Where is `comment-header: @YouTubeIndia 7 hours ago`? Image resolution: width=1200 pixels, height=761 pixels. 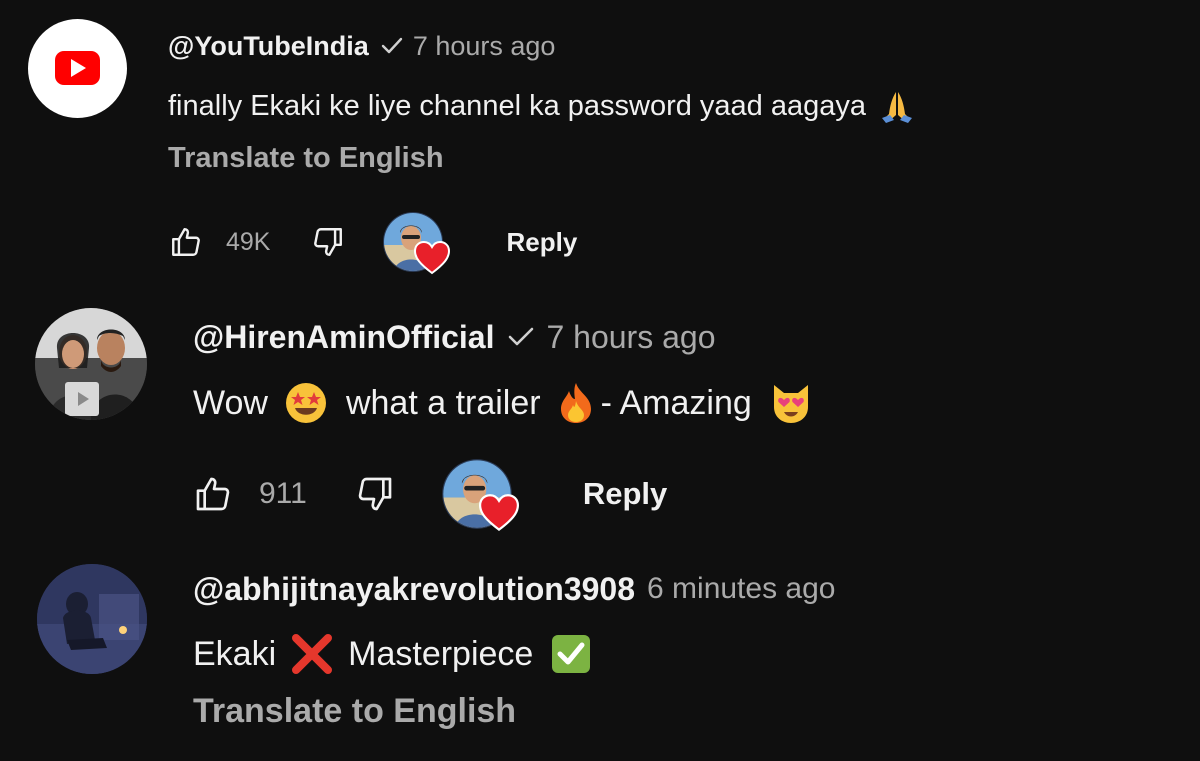
comment-header: @YouTubeIndia 7 hours ago is located at coordinates (542, 46).